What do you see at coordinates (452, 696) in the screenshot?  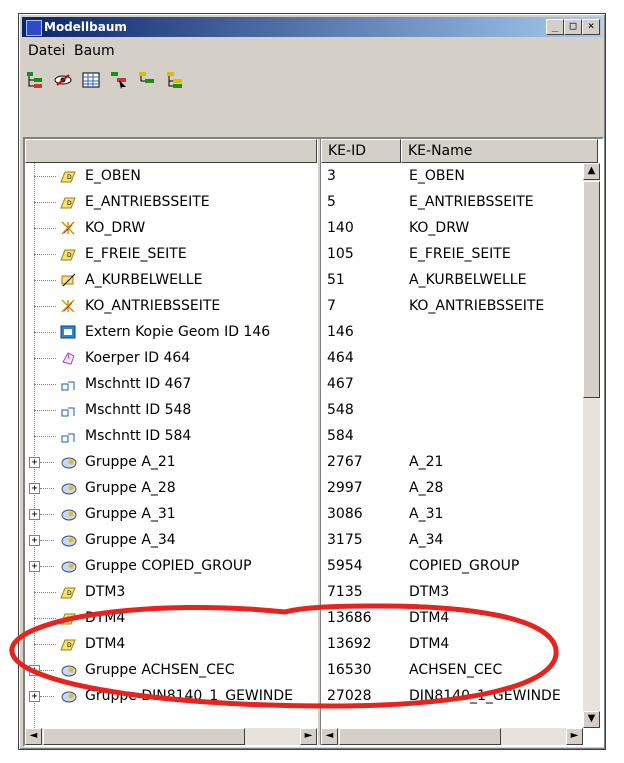 I see `table-row: 27028 DIN8140_1_GEWINDE` at bounding box center [452, 696].